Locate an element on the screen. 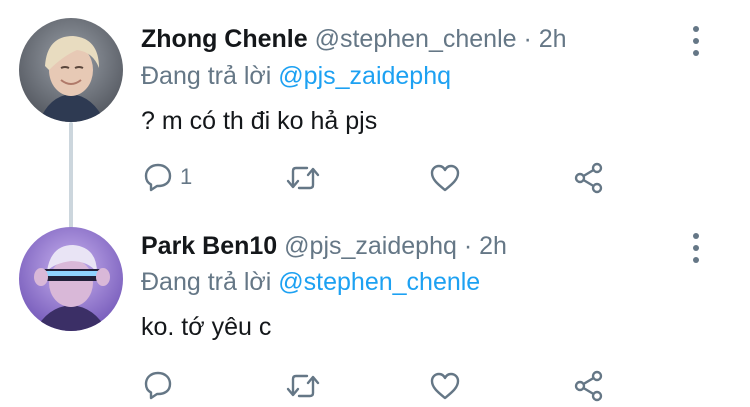 The image size is (750, 407). tweet-header: Park Ben10 @pjs_zaidephq · 2h is located at coordinates (324, 246).